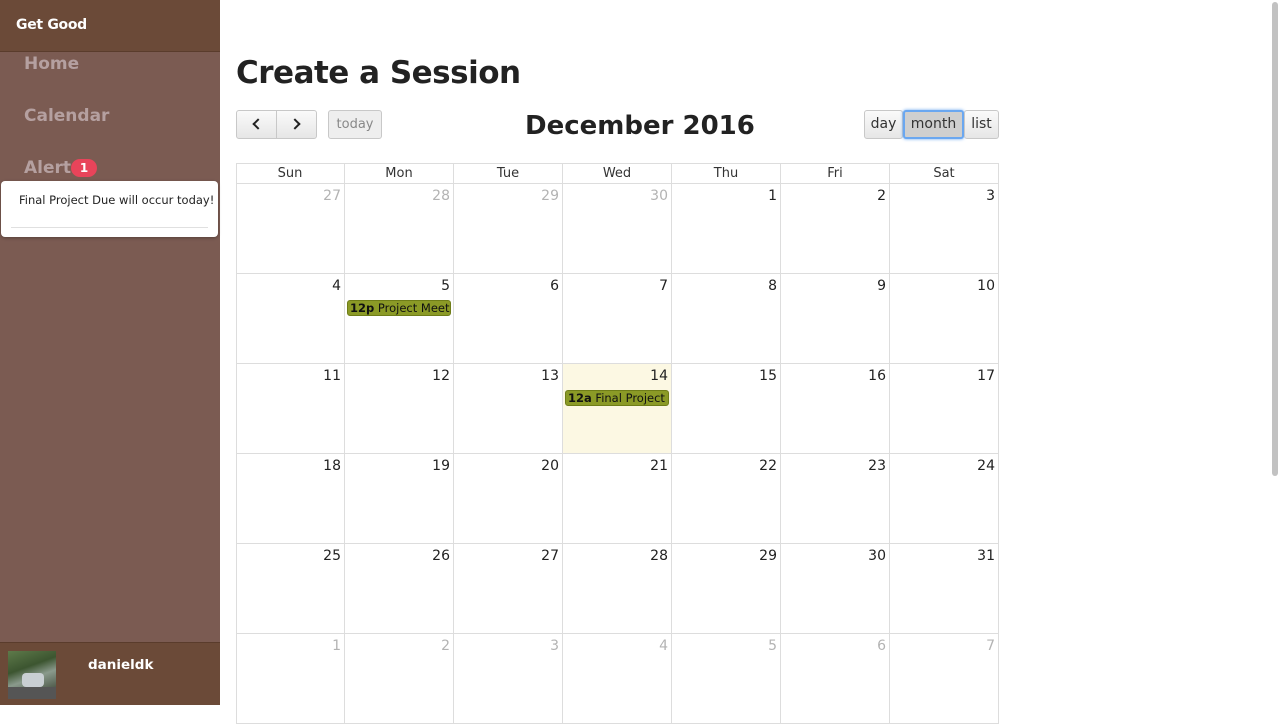 The image size is (1280, 724). What do you see at coordinates (296, 124) in the screenshot?
I see `next-month-button` at bounding box center [296, 124].